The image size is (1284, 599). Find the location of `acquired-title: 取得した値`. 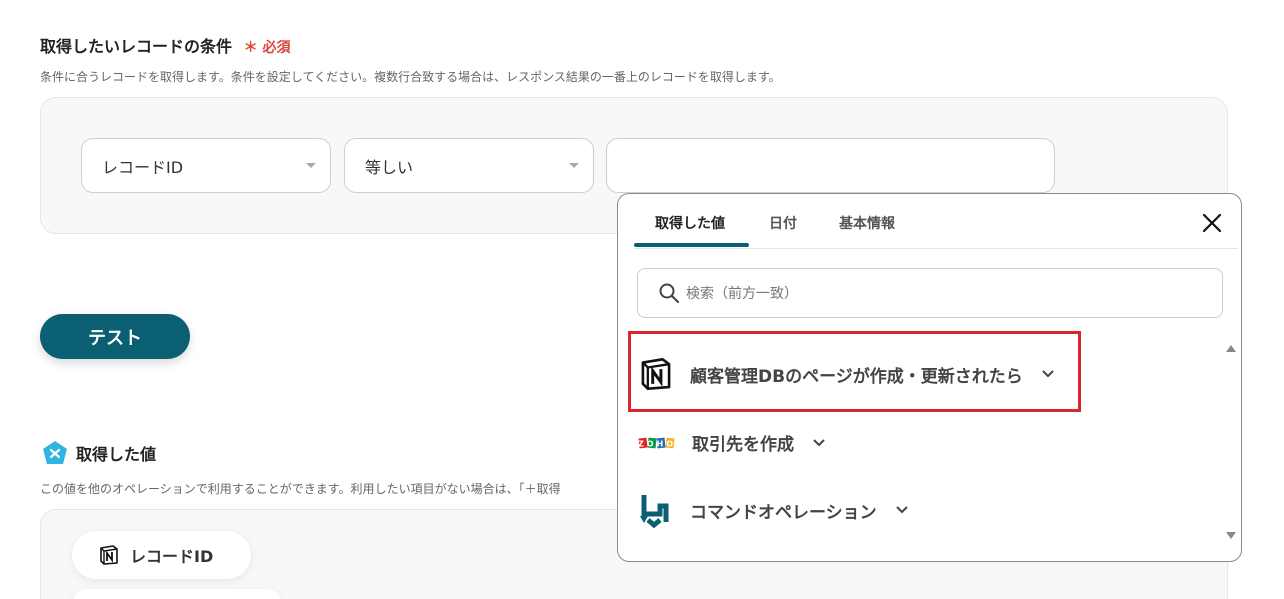

acquired-title: 取得した値 is located at coordinates (99, 453).